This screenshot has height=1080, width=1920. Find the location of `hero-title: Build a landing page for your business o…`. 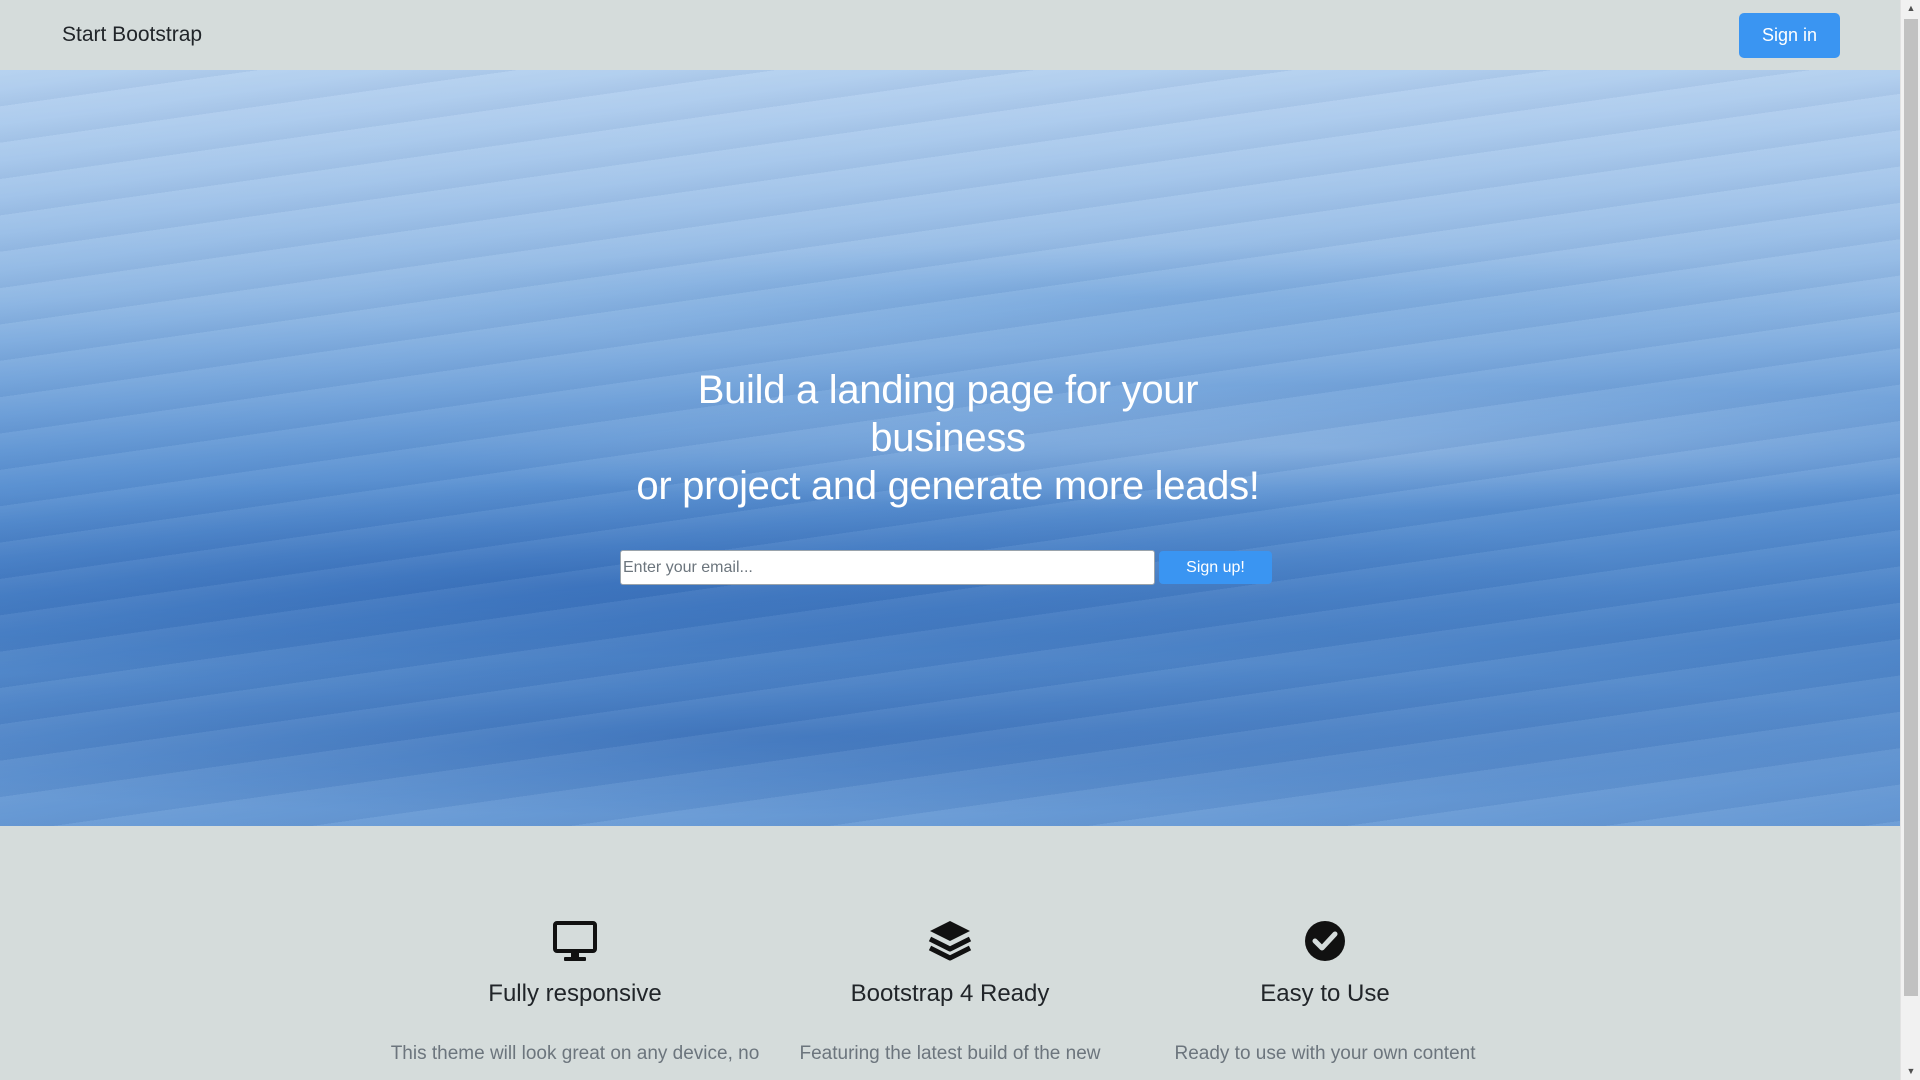

hero-title: Build a landing page for your business o… is located at coordinates (948, 438).